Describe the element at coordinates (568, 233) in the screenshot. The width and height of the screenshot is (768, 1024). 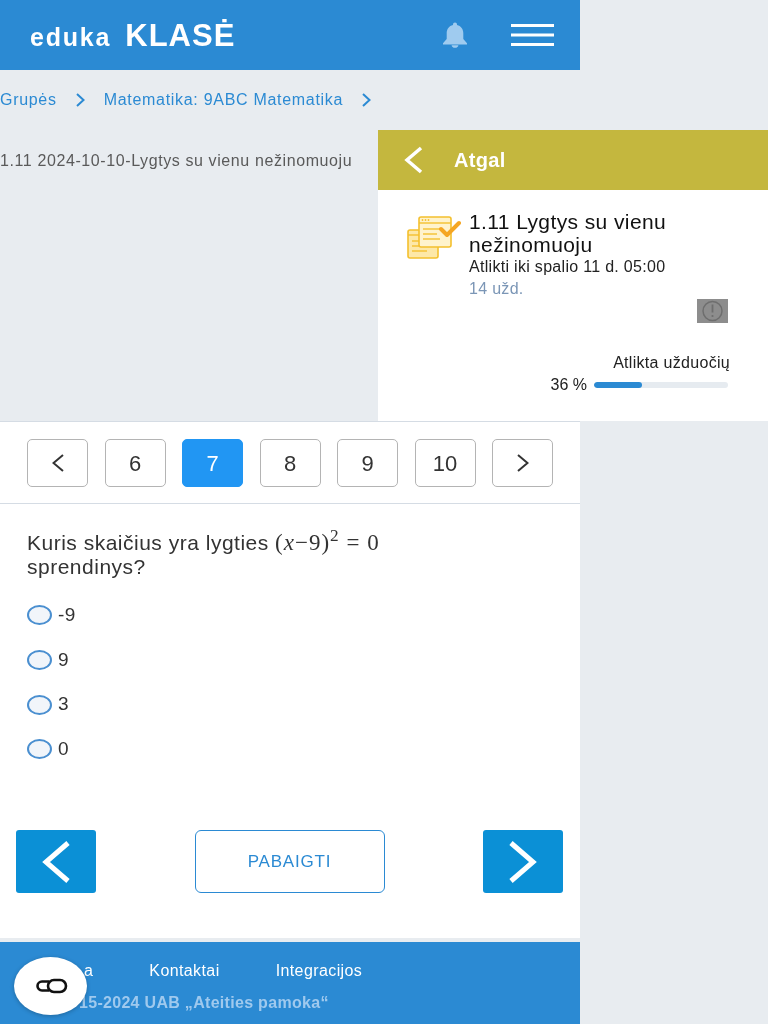
I see `task-title: 1.11 Lygtys su vienu nežinomuoju` at that location.